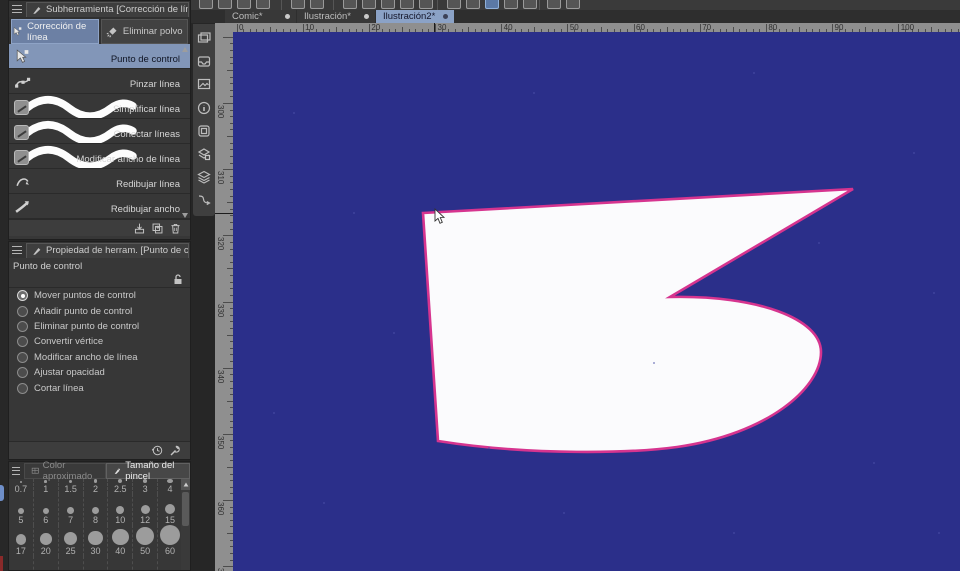  What do you see at coordinates (204, 131) in the screenshot?
I see `layer-property-icon` at bounding box center [204, 131].